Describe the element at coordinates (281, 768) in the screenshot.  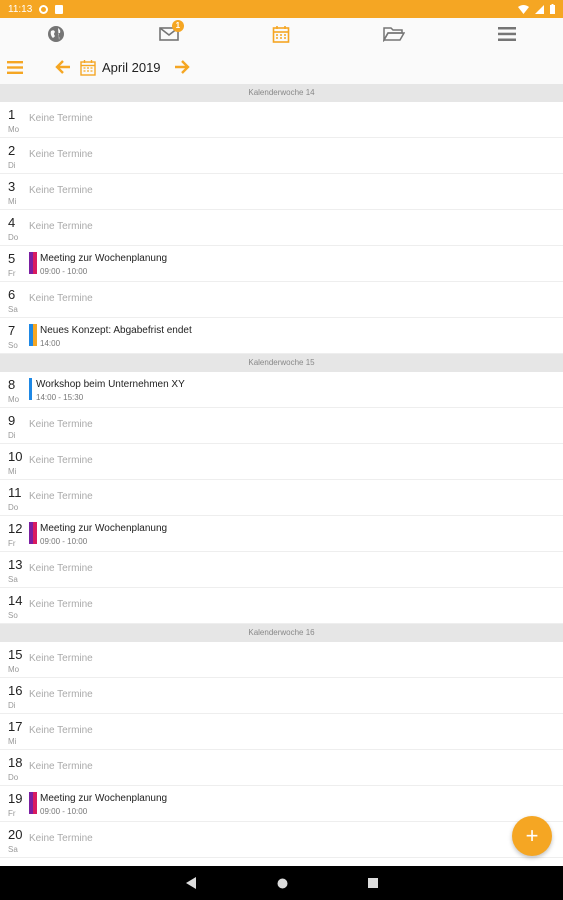
I see `day-row: 18 Do Keine Termine` at that location.